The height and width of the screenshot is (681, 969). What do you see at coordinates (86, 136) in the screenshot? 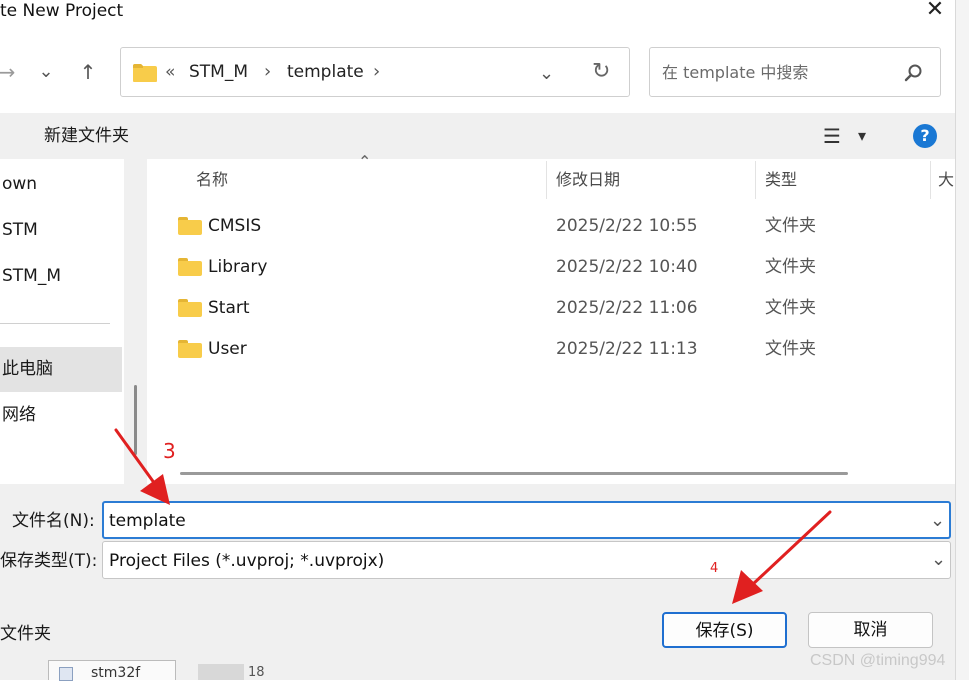
I see `new-folder-button: 新建文件夹` at bounding box center [86, 136].